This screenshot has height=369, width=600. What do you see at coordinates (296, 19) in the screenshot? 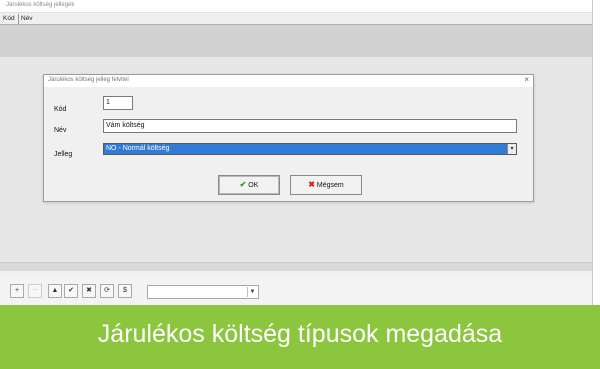
I see `grid-header: Kód Név` at bounding box center [296, 19].